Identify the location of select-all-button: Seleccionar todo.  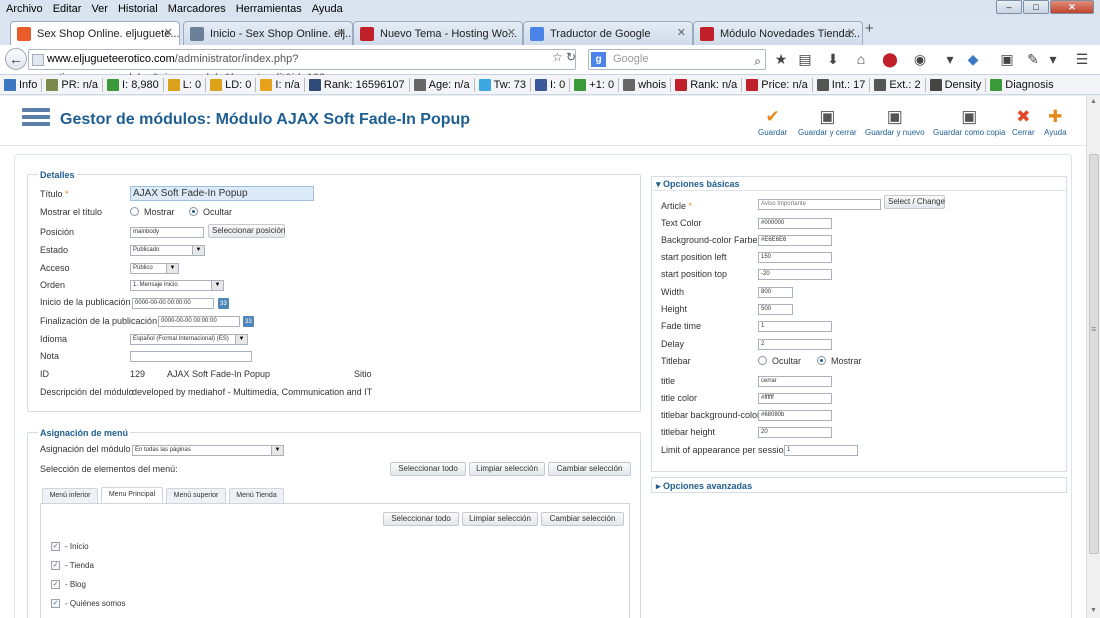
(428, 469).